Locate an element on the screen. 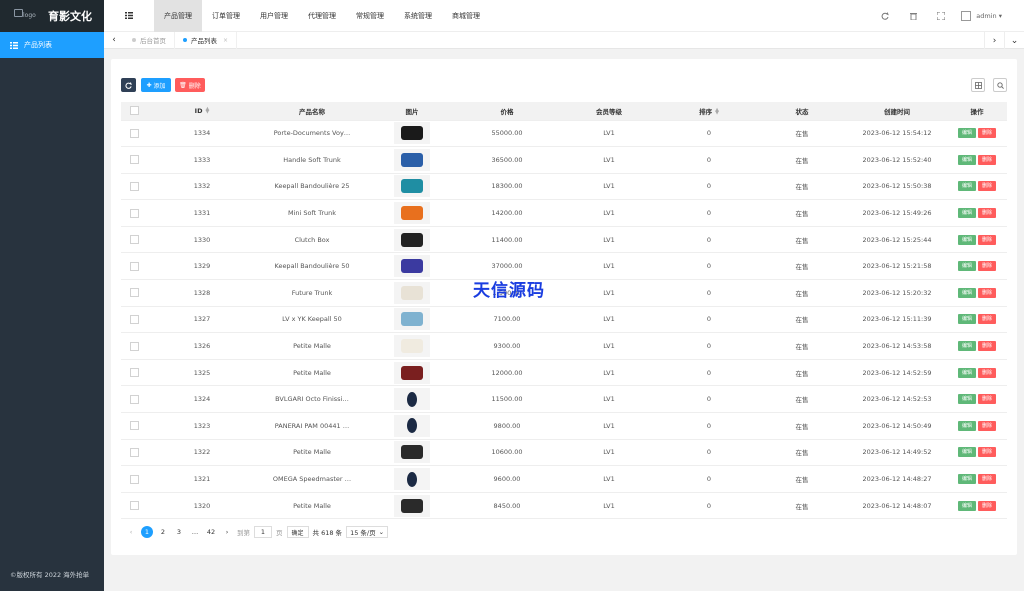 The height and width of the screenshot is (591, 1024). per-page-select: 15 条/页 ⌄ is located at coordinates (367, 532).